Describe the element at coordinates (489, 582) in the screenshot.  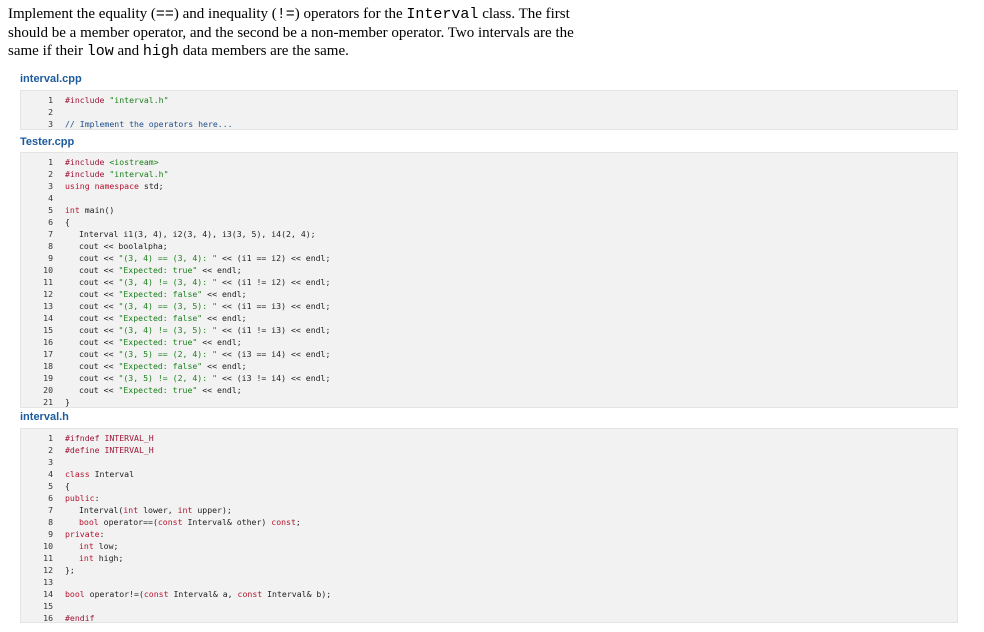
I see `code-line: 13` at that location.